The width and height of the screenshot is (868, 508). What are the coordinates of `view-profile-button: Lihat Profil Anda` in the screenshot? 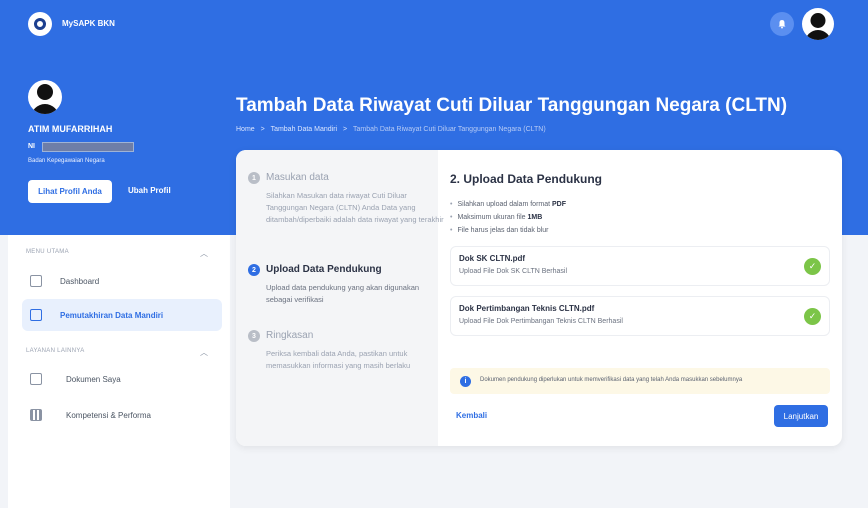 It's located at (70, 191).